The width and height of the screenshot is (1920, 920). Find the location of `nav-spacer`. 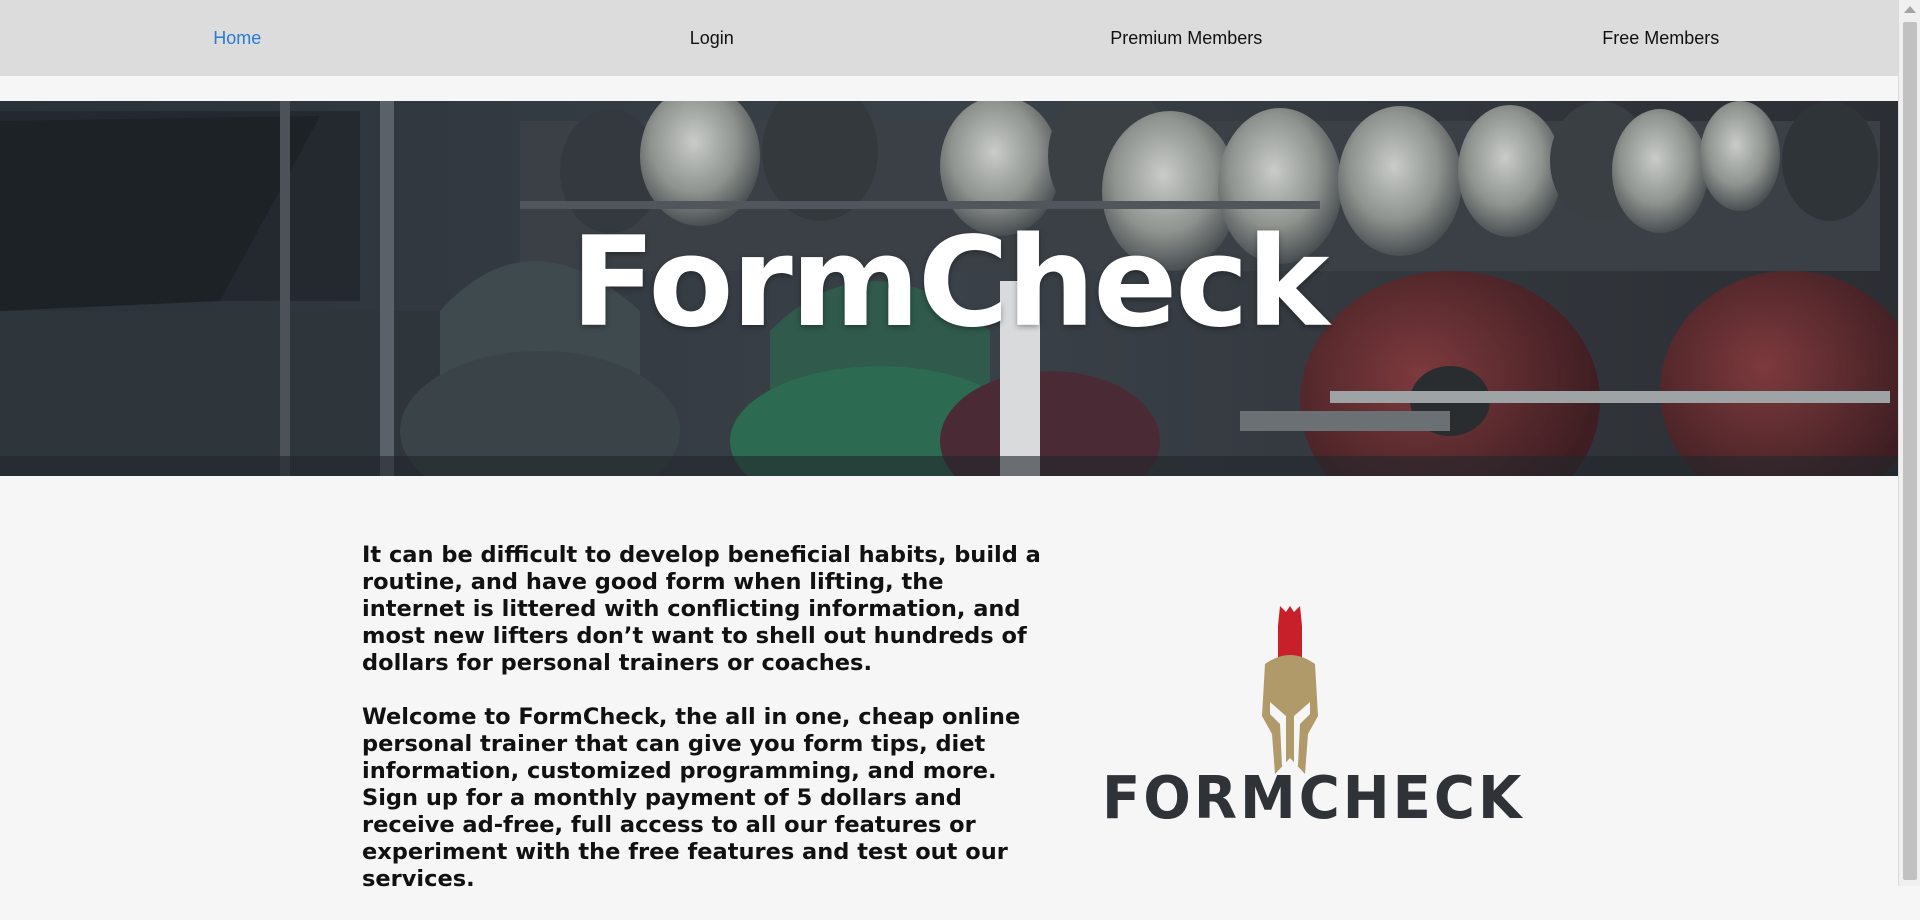

nav-spacer is located at coordinates (949, 88).